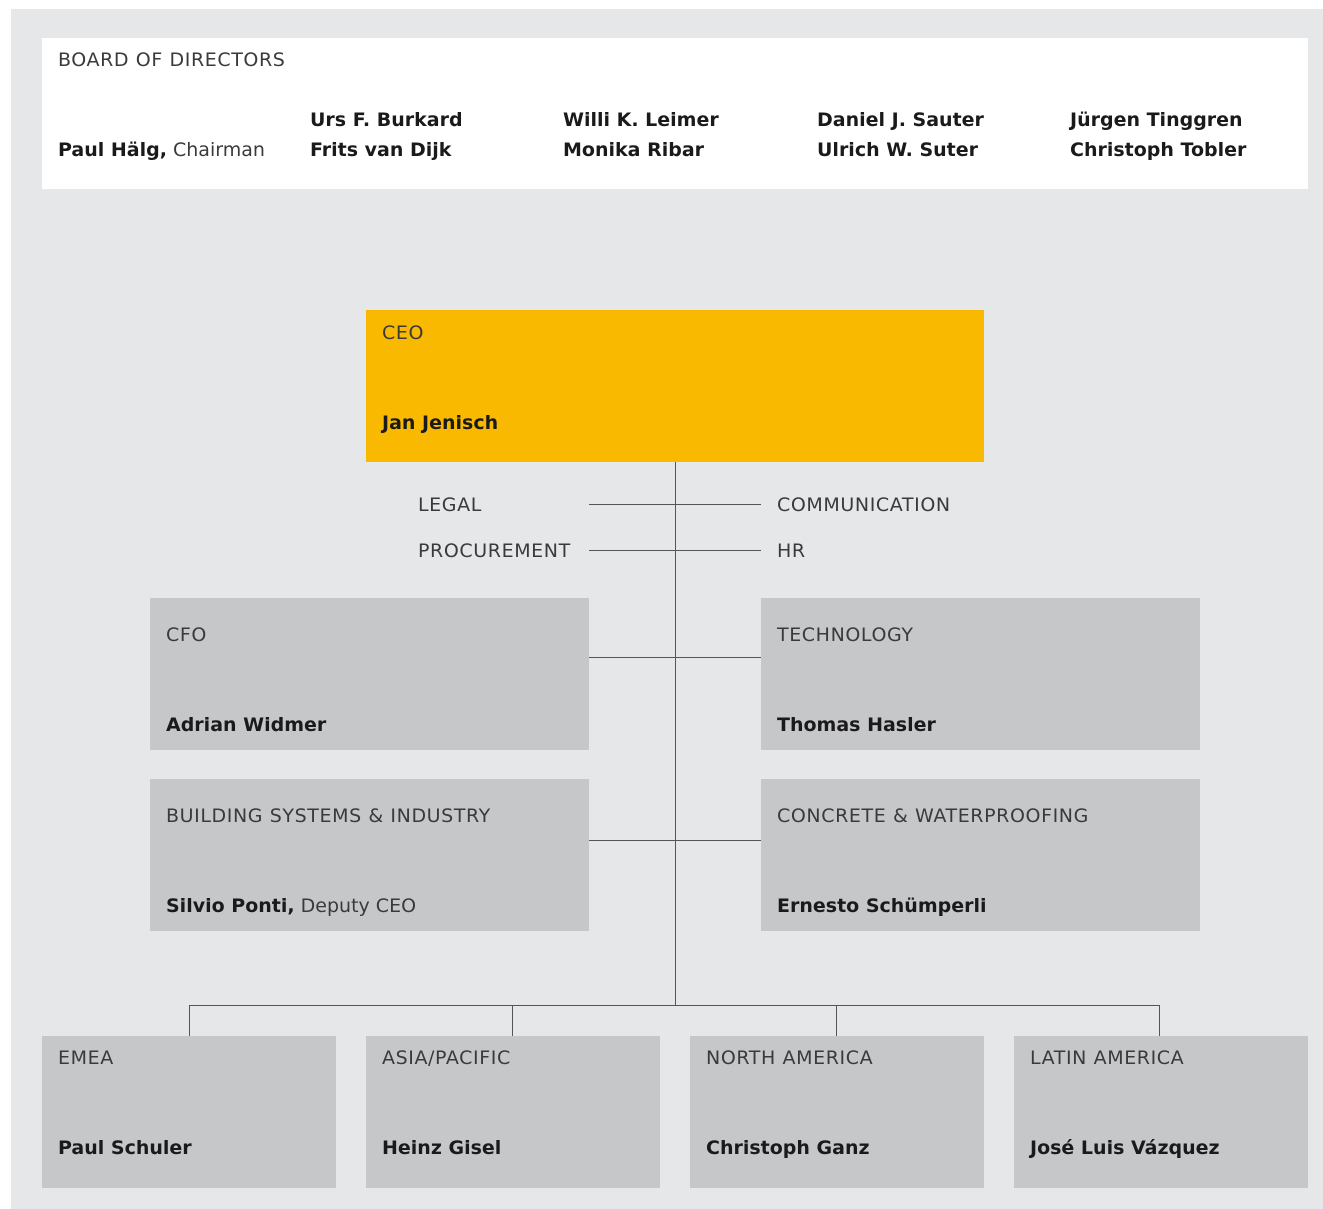 The height and width of the screenshot is (1209, 1323). Describe the element at coordinates (172, 60) in the screenshot. I see `board-title: BOARD OF DIRECTORS` at that location.